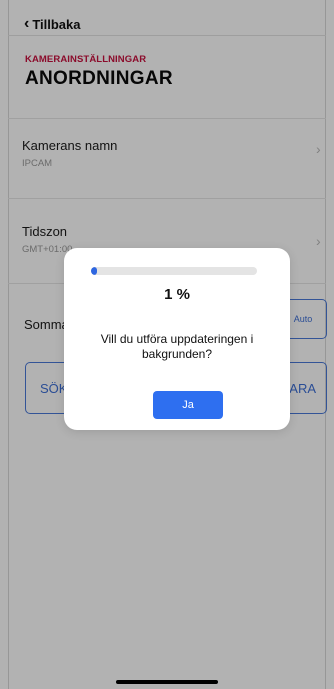 The image size is (334, 689). What do you see at coordinates (174, 271) in the screenshot?
I see `progress-bar` at bounding box center [174, 271].